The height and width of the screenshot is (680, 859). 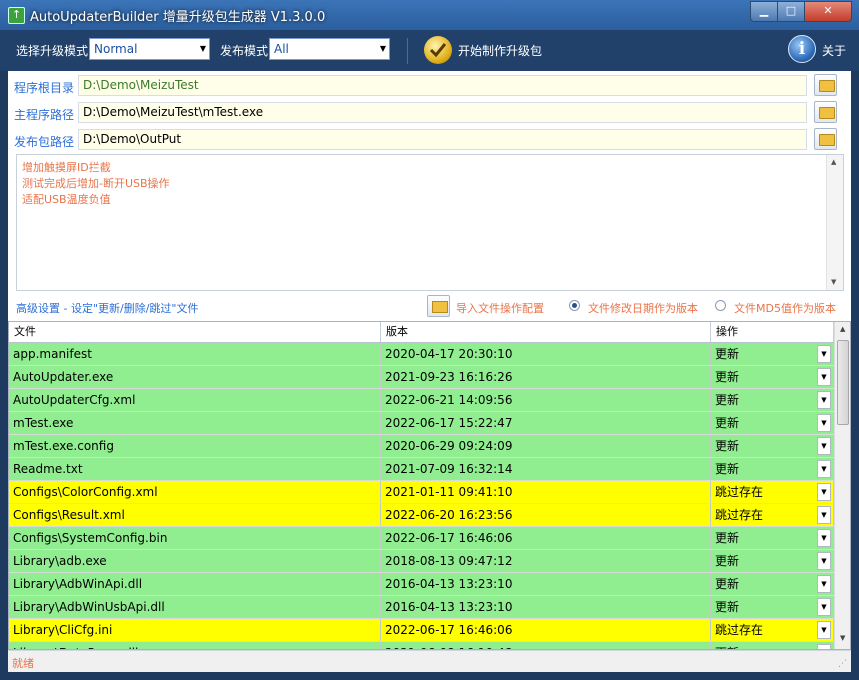 I want to click on cell-file: Library\AdbWinUsbApi.dll, so click(x=195, y=607).